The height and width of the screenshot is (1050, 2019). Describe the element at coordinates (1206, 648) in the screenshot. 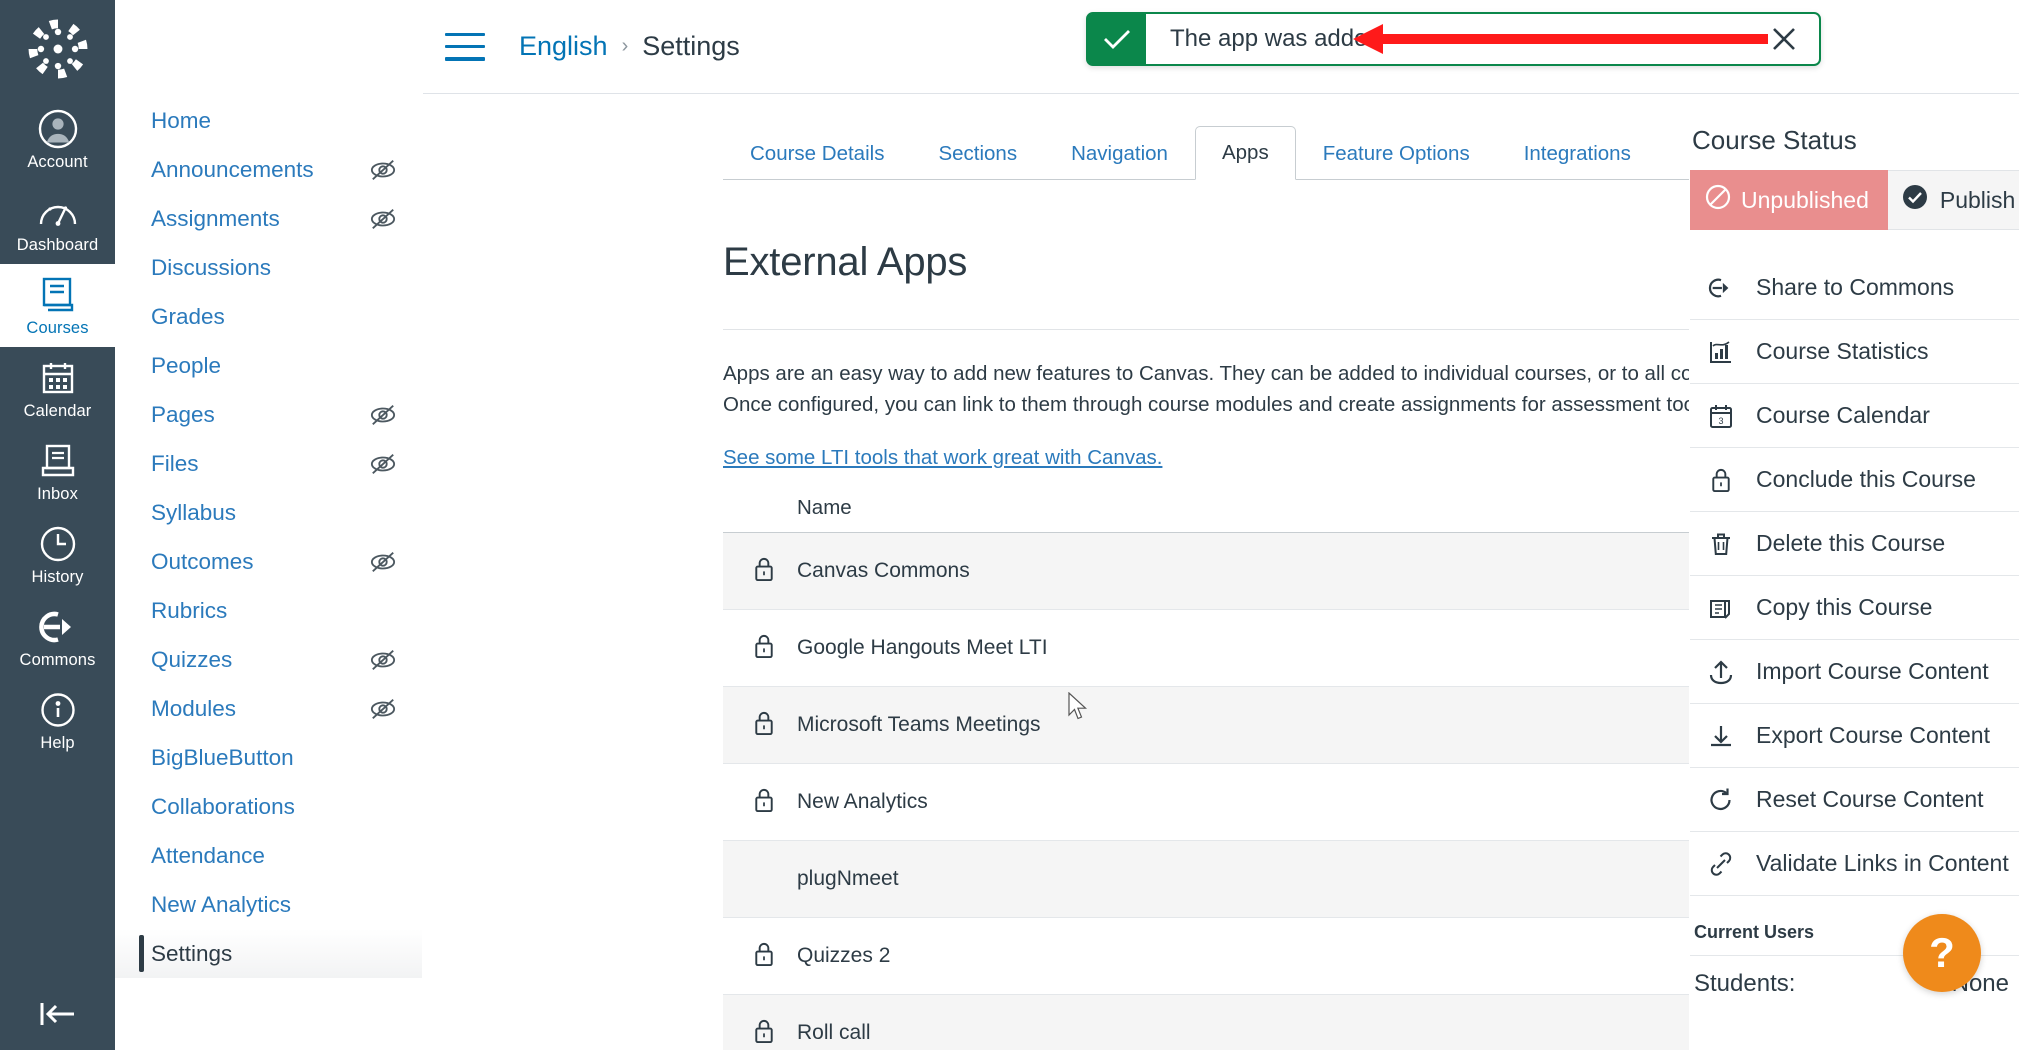

I see `table-row: Google Hangouts Meet LTI` at that location.